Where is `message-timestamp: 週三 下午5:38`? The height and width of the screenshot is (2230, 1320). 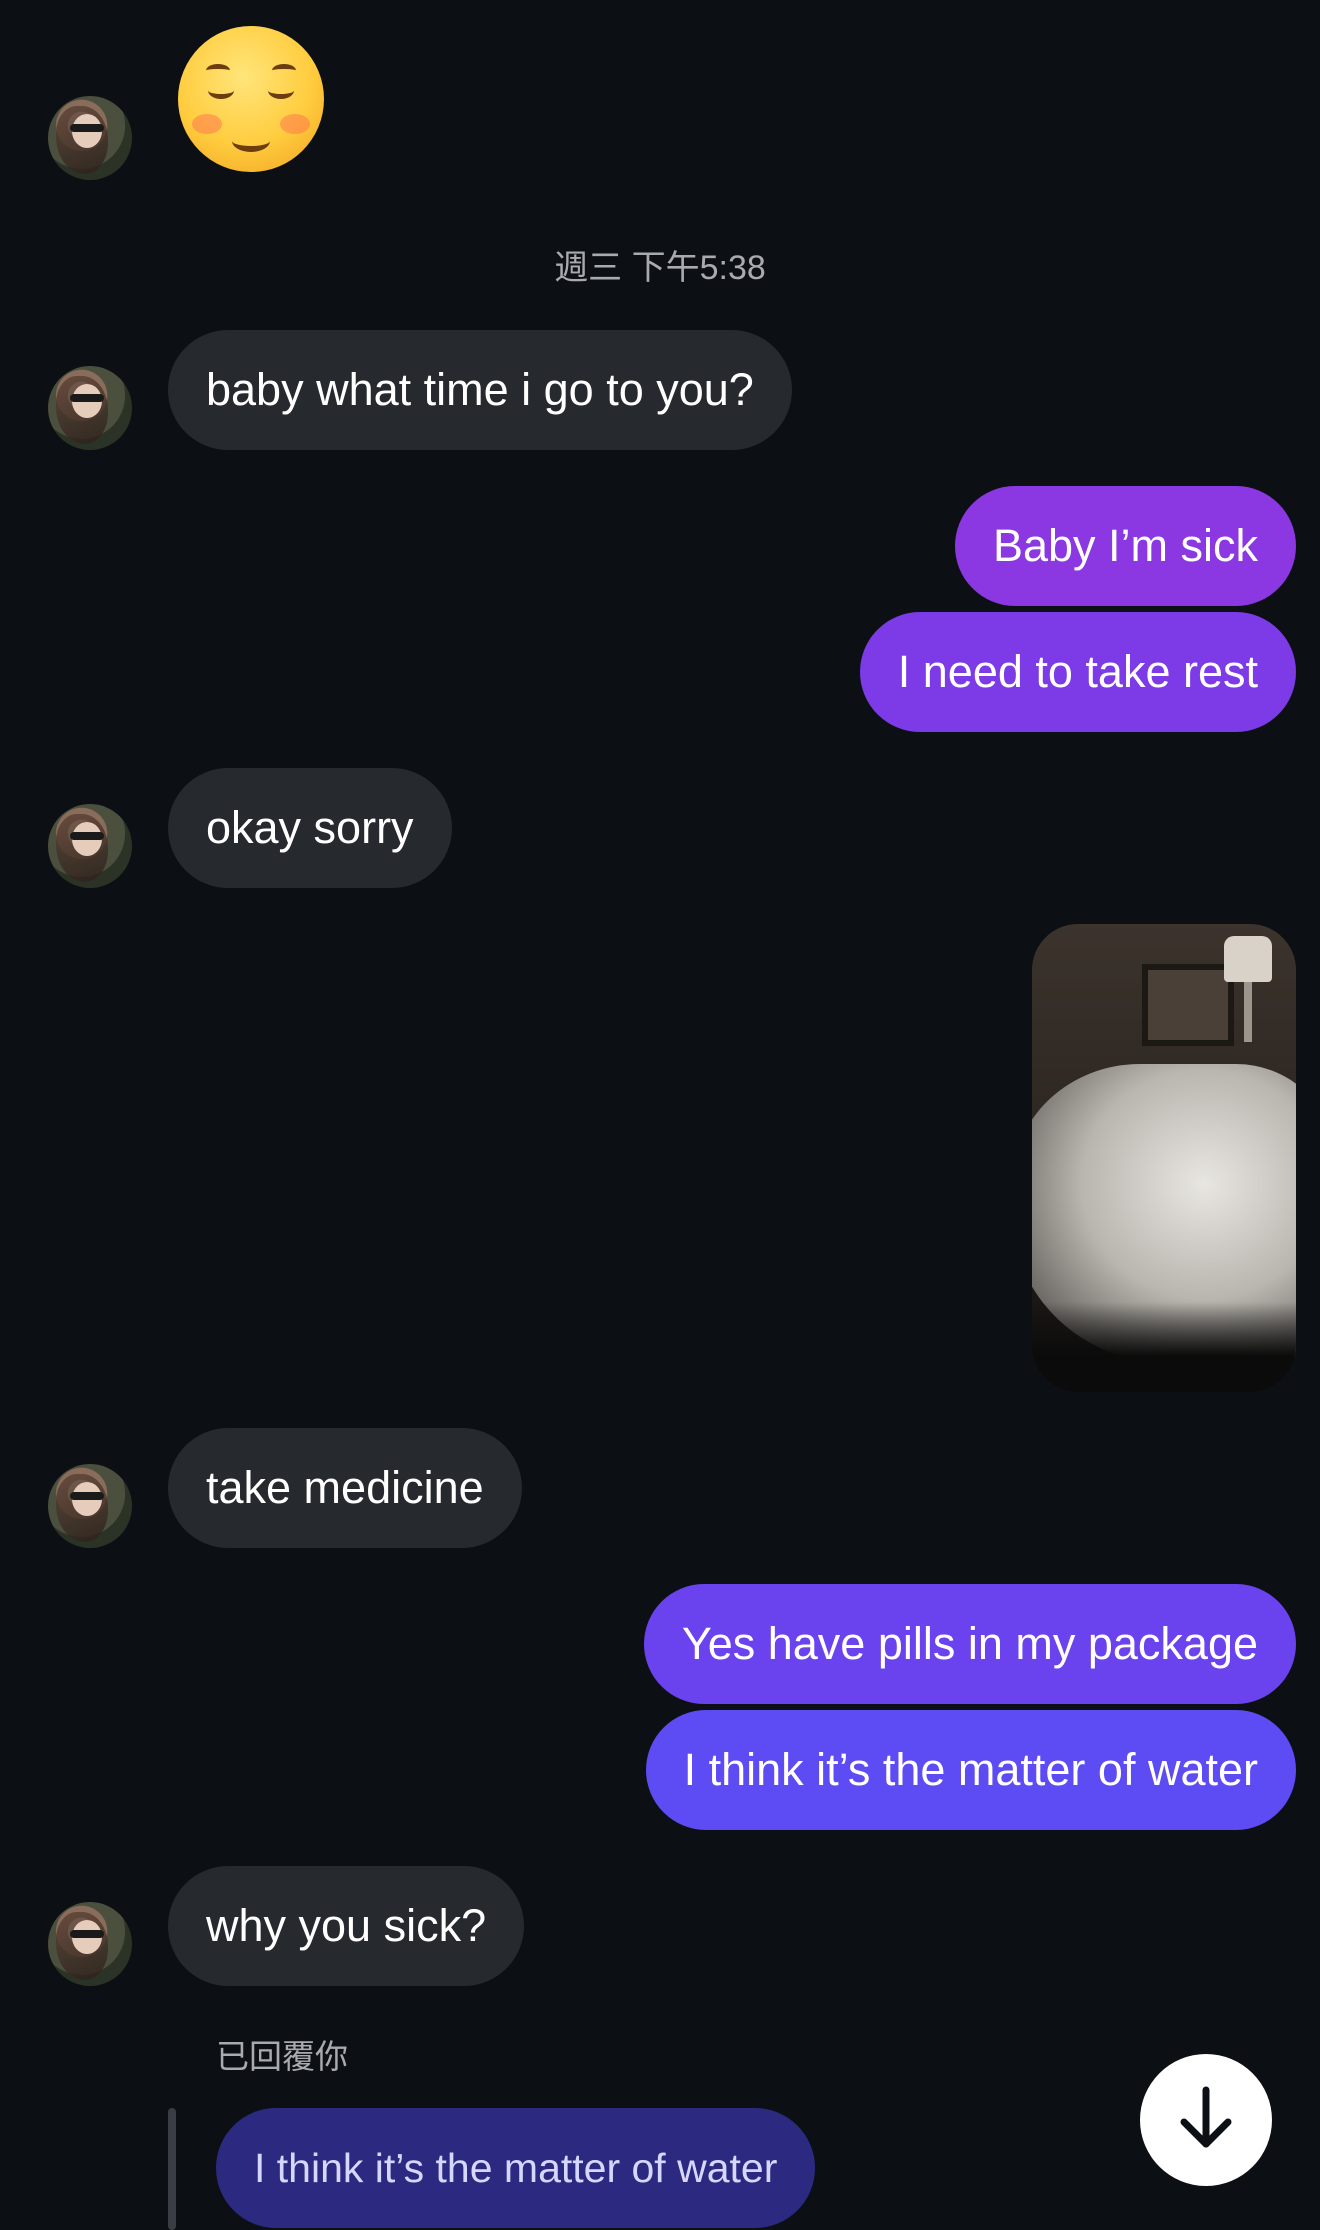 message-timestamp: 週三 下午5:38 is located at coordinates (660, 268).